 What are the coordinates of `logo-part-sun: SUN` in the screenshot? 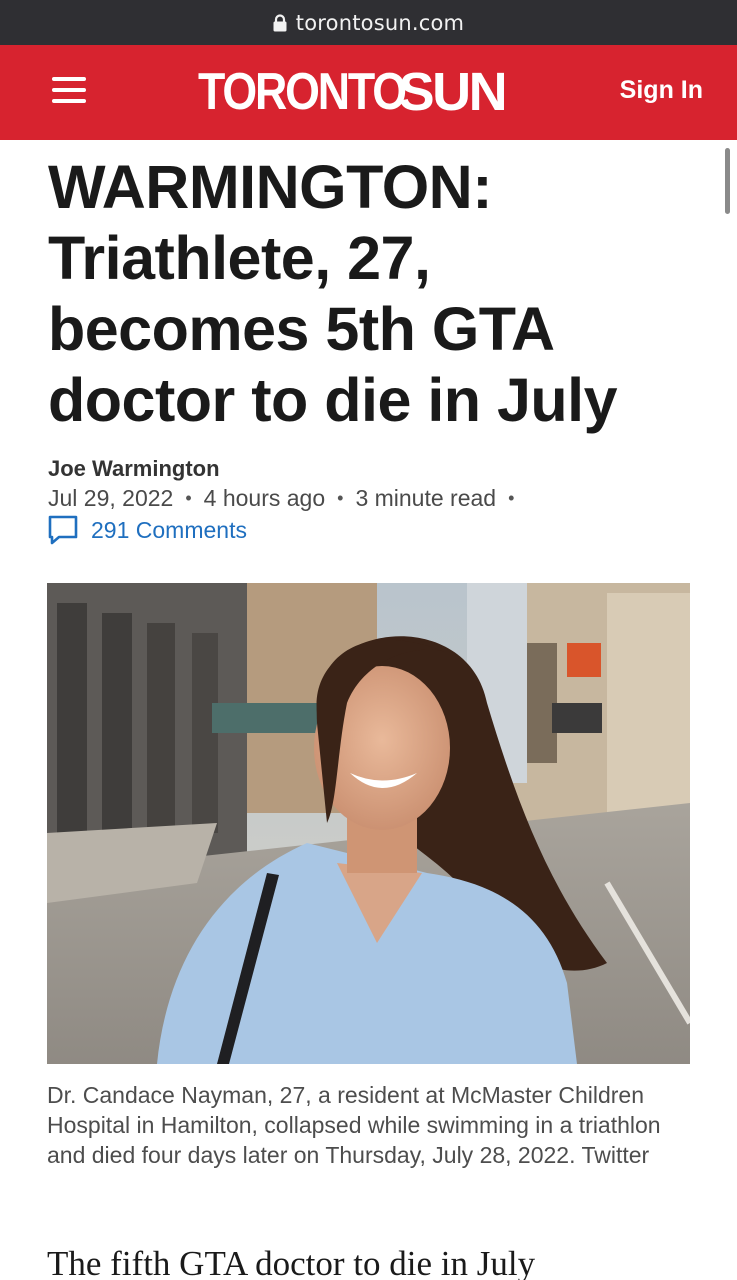 It's located at (453, 92).